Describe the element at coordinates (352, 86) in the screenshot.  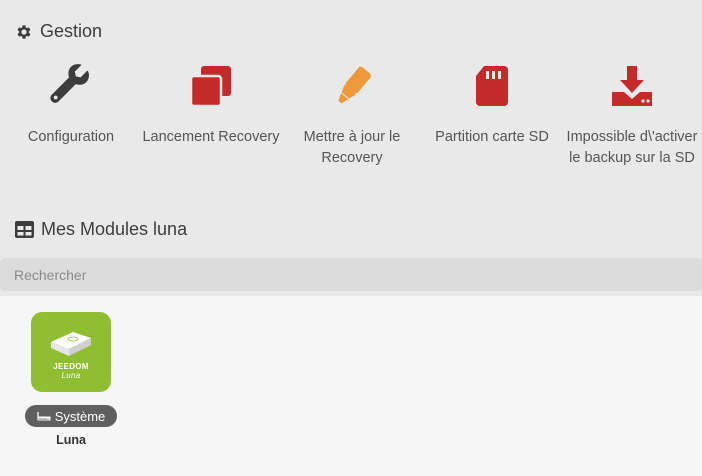
I see `highlighter-icon` at that location.